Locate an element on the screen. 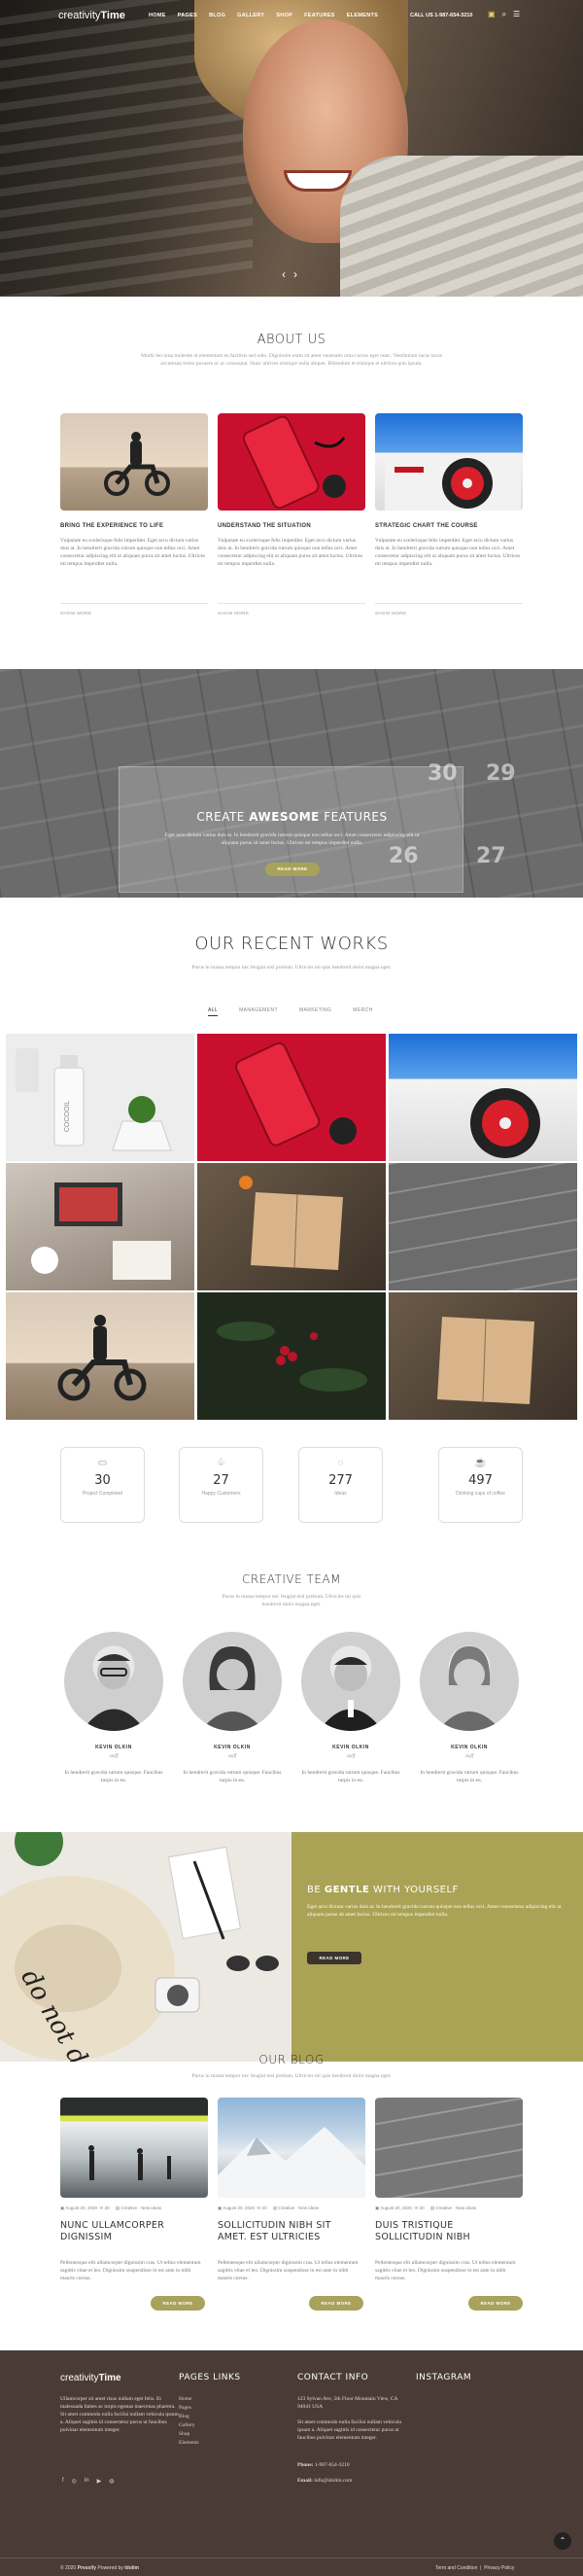  cart-icon: ▣ is located at coordinates (492, 15).